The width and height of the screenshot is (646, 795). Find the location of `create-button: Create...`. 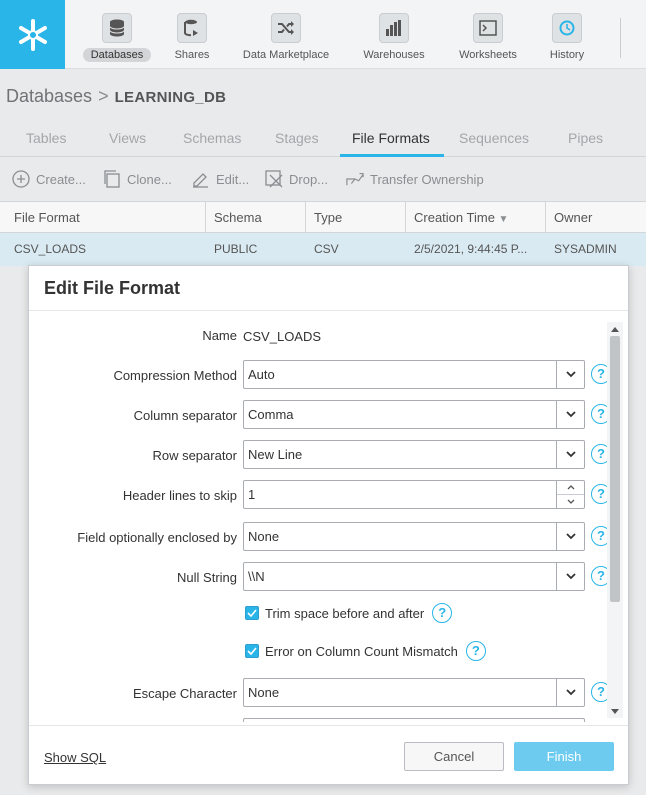

create-button: Create... is located at coordinates (49, 179).